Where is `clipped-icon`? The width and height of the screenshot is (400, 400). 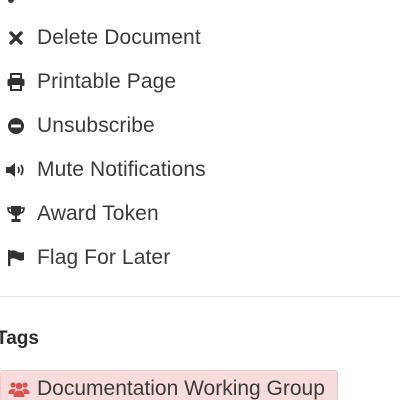
clipped-icon is located at coordinates (10, 2).